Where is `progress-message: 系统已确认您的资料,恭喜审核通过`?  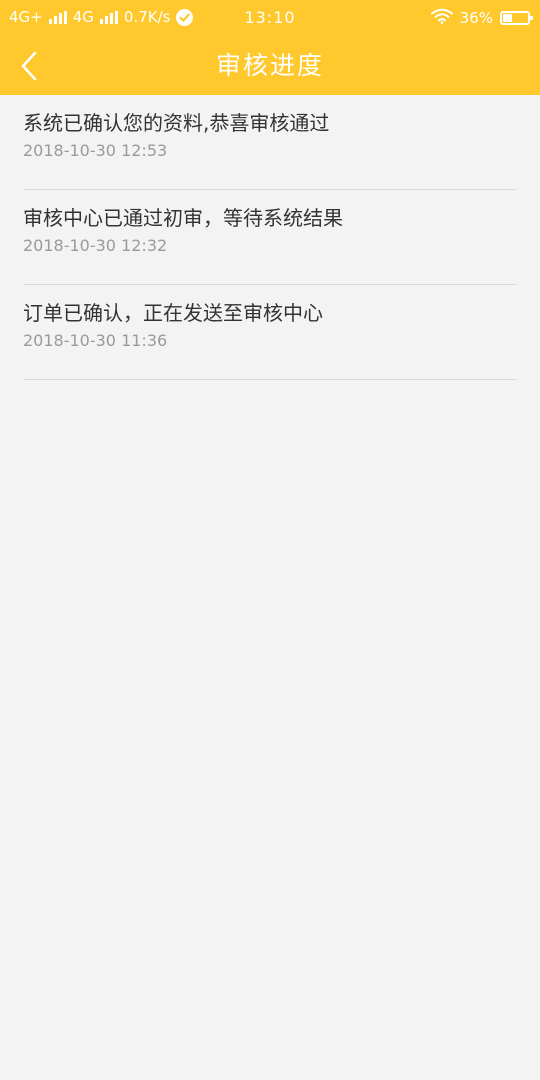
progress-message: 系统已确认您的资料,恭喜审核通过 is located at coordinates (176, 123).